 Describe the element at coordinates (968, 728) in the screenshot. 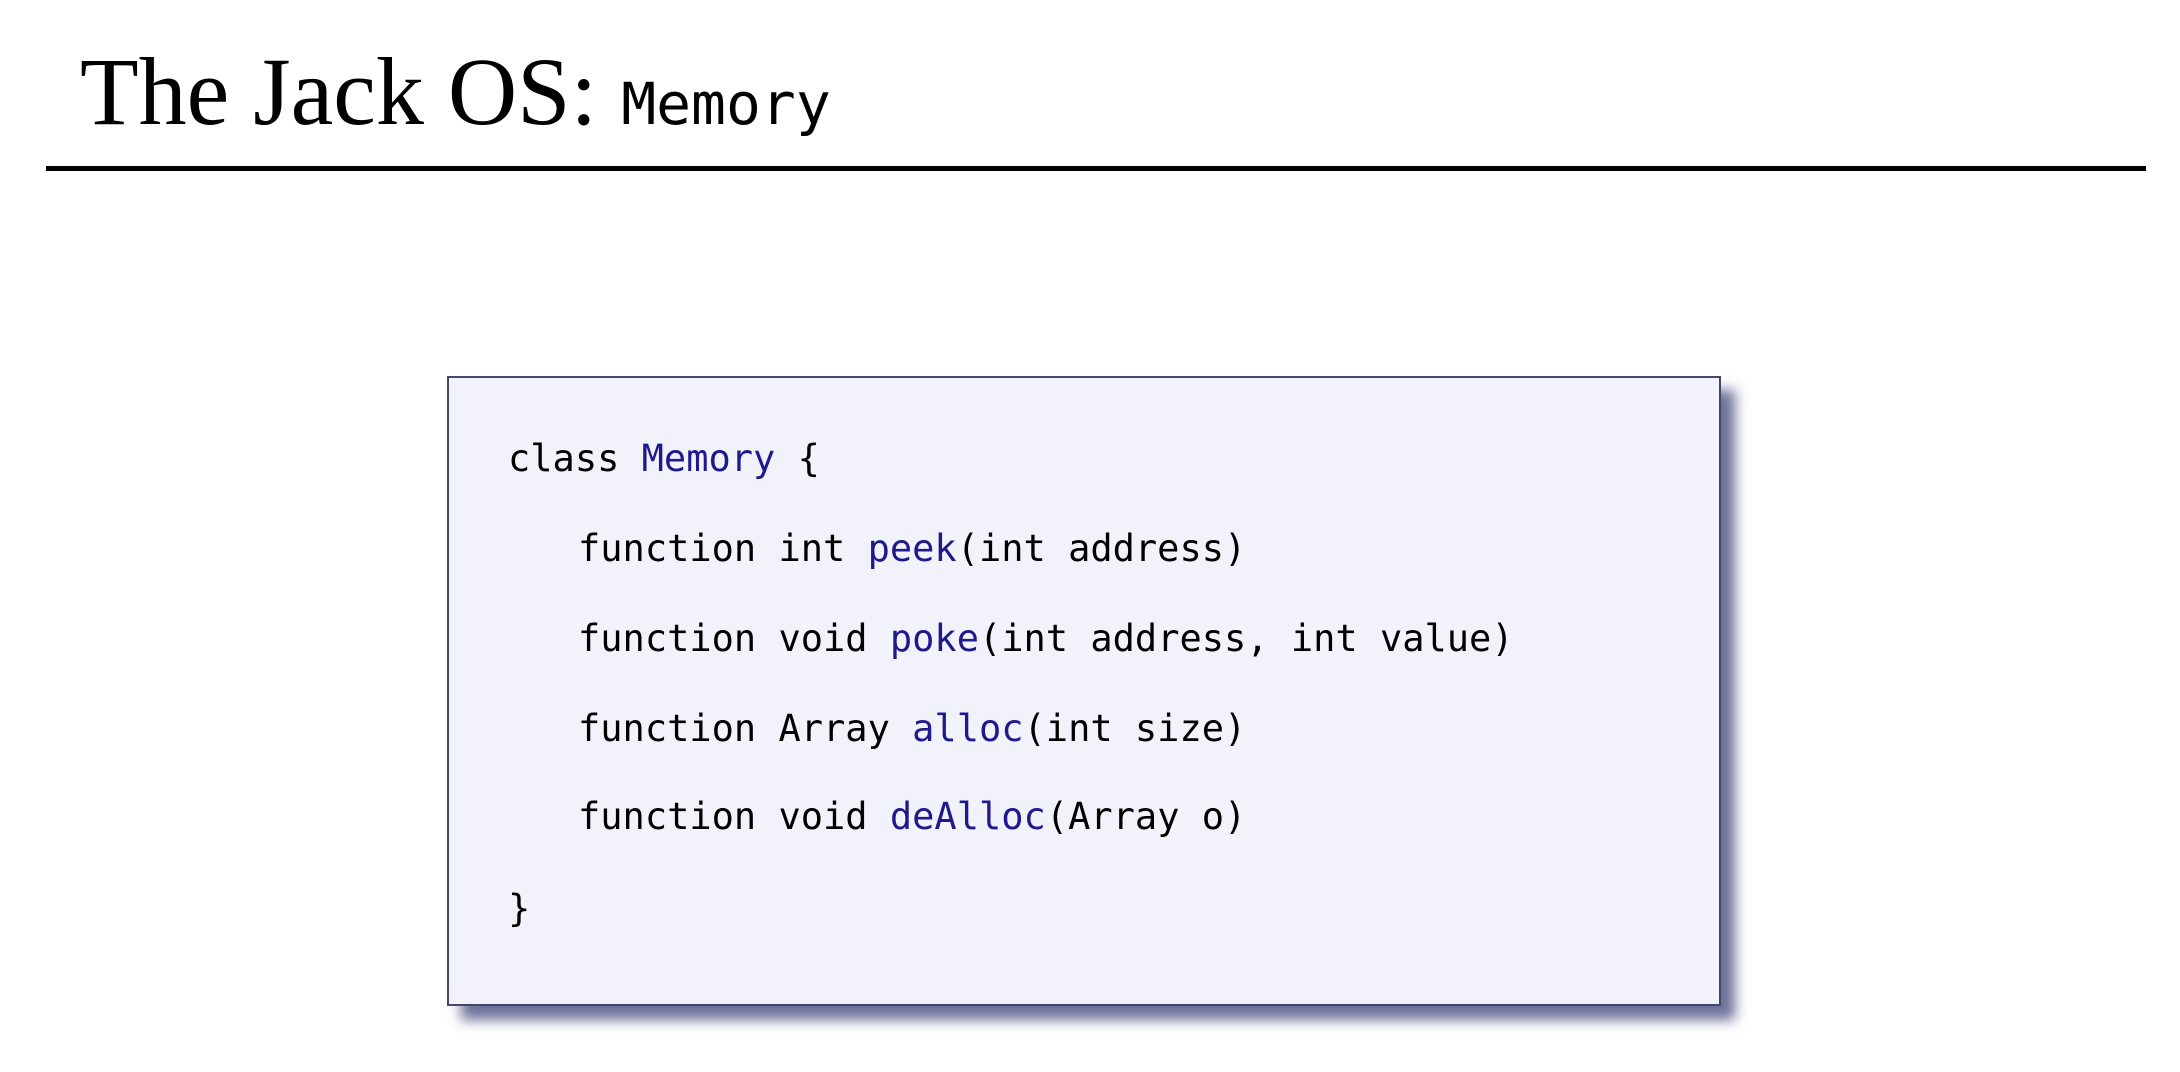

I see `alloc-function-name: alloc` at that location.